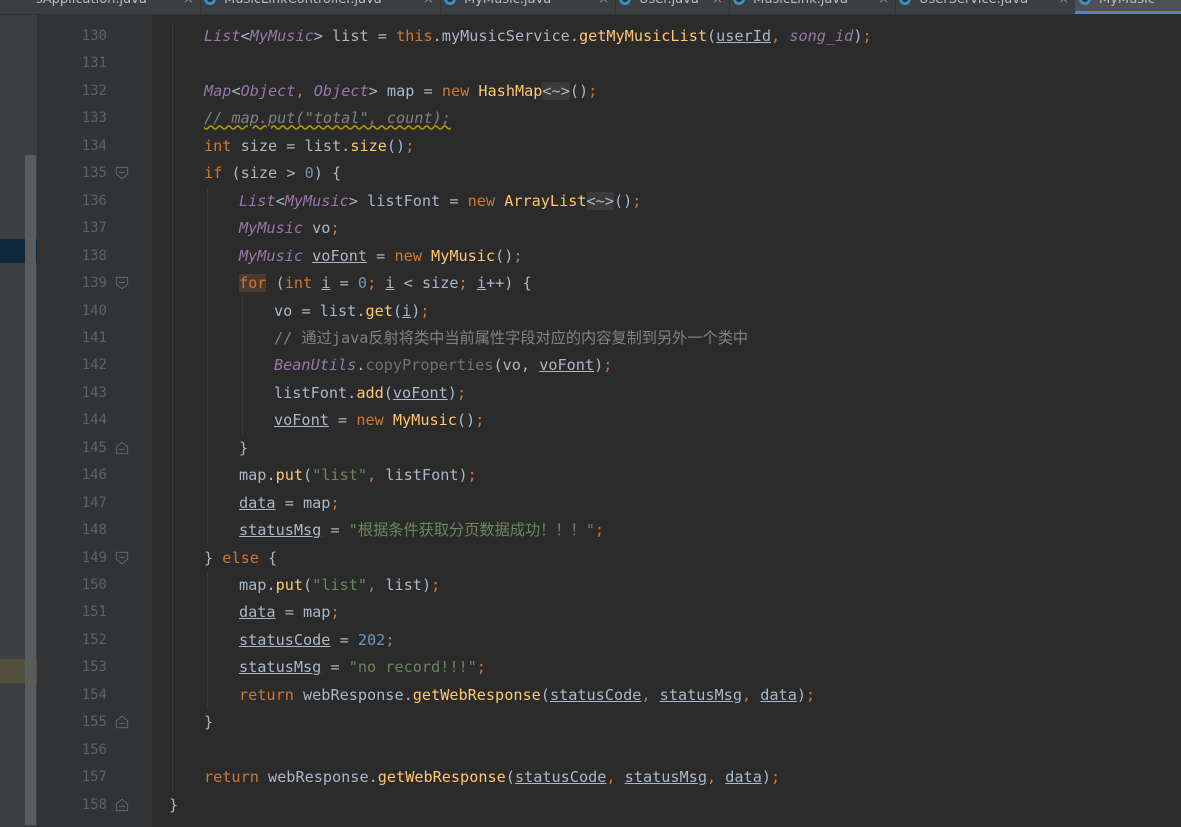 The image size is (1181, 827). I want to click on project-tool-window, so click(18, 421).